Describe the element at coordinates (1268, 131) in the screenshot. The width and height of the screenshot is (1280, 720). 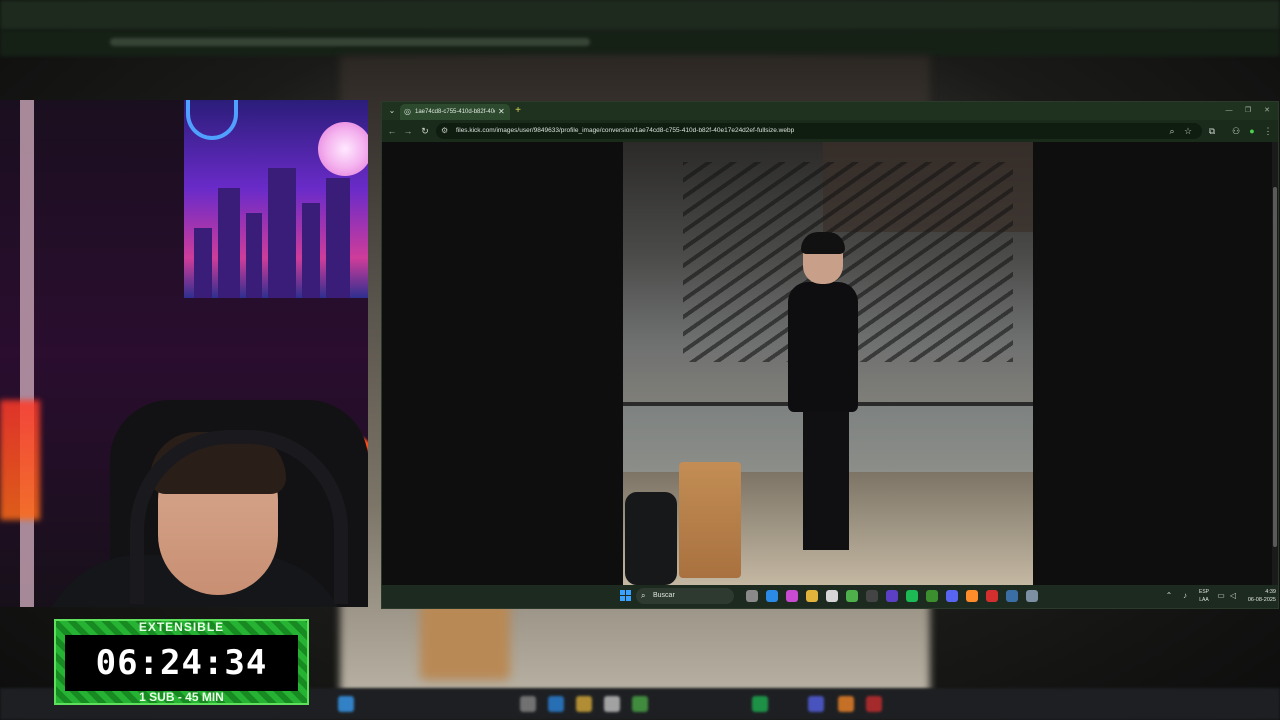
I see `kebab-menu-icon: ⋮` at that location.